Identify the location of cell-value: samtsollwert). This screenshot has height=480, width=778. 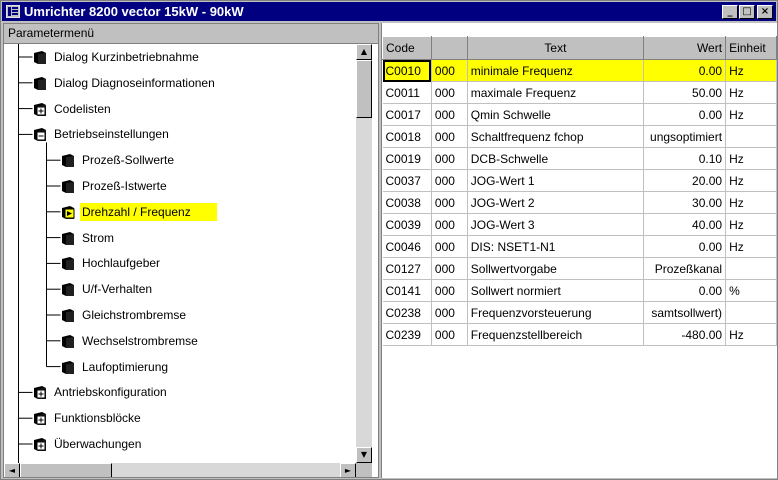
(685, 312).